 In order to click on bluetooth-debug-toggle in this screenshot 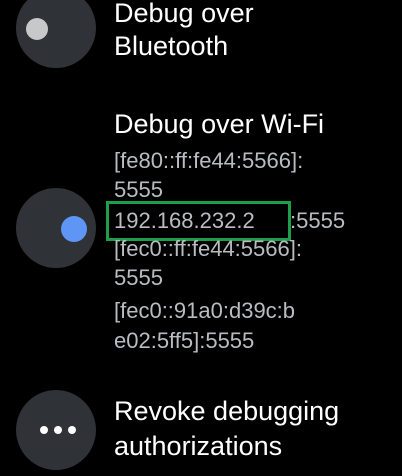, I will do `click(56, 34)`.